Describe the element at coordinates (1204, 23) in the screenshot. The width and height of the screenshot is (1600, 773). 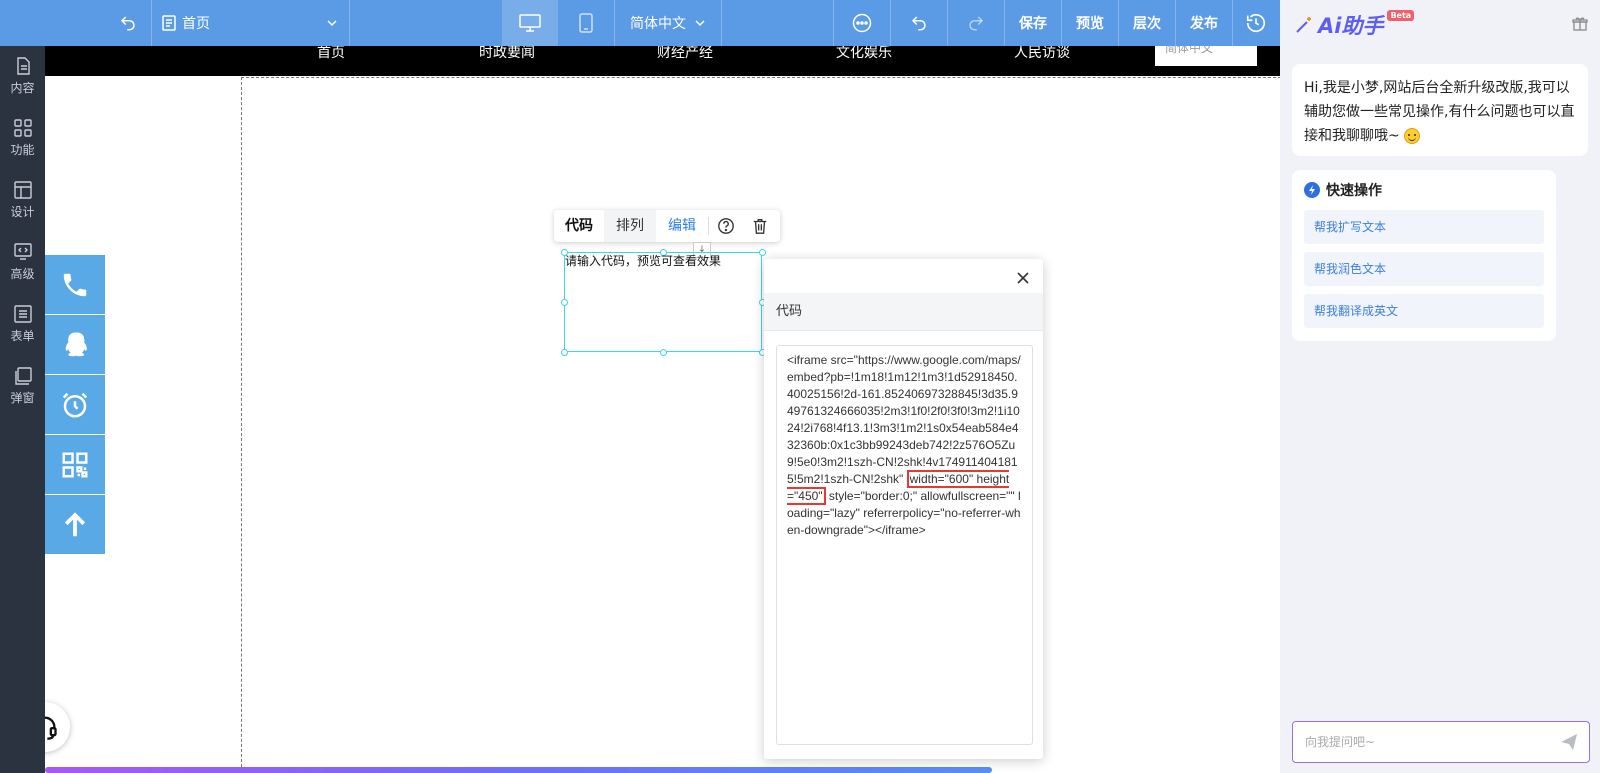
I see `publish-button: 发布` at that location.